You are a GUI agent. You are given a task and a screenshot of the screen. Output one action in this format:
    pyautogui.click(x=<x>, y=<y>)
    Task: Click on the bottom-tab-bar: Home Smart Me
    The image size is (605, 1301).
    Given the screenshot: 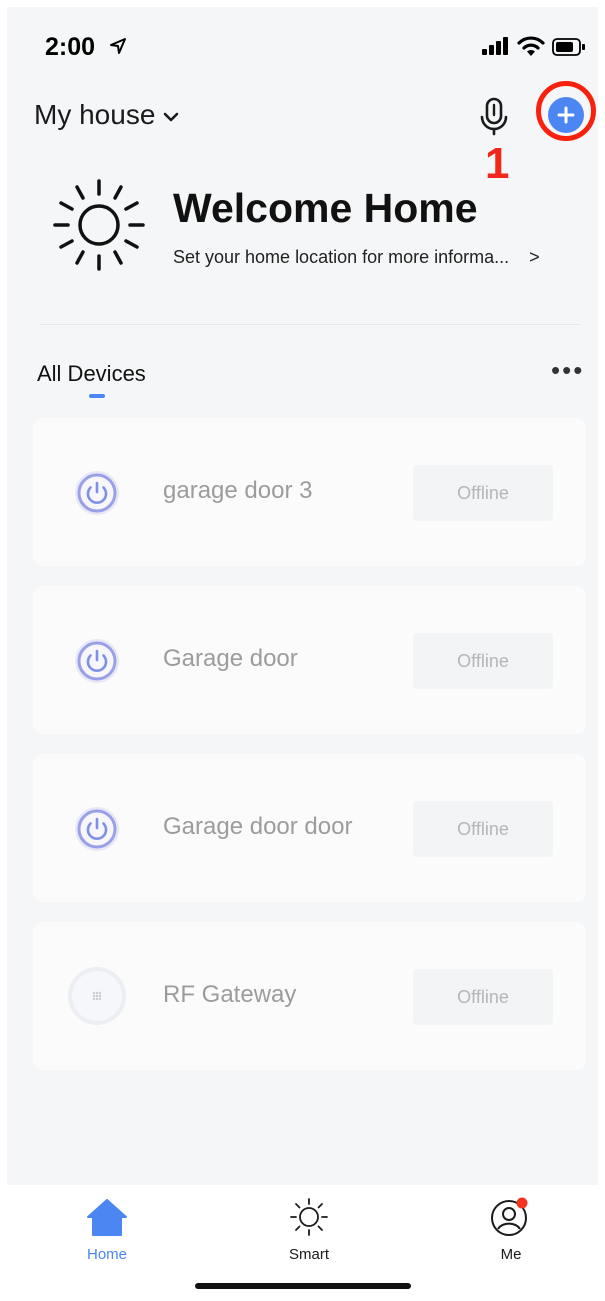 What is the action you would take?
    pyautogui.click(x=302, y=1239)
    